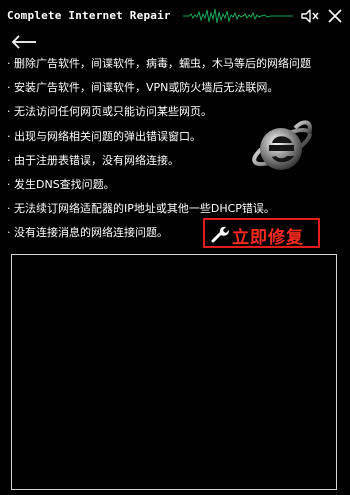 Image resolution: width=350 pixels, height=495 pixels. What do you see at coordinates (220, 236) in the screenshot?
I see `wrench-icon` at bounding box center [220, 236].